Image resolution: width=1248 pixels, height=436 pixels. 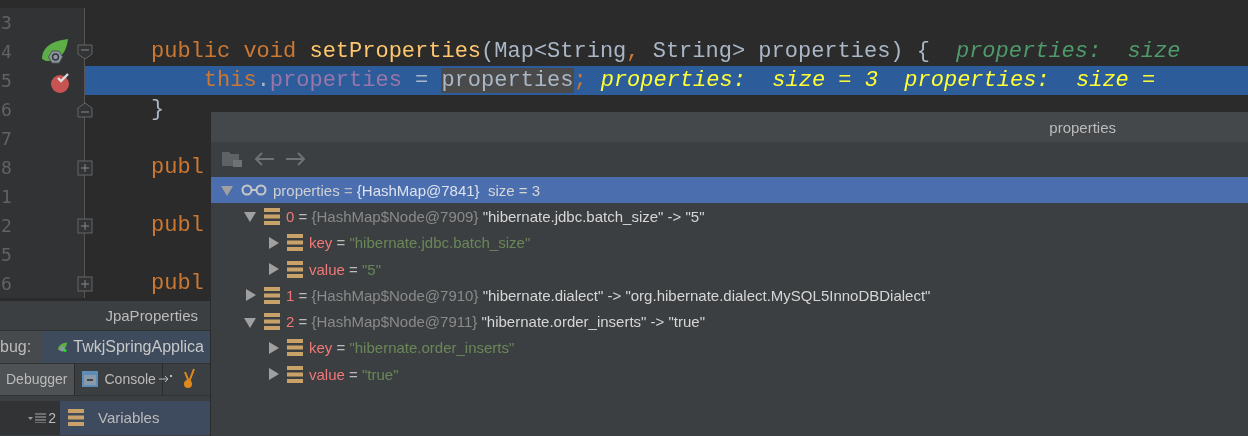 What do you see at coordinates (729, 269) in the screenshot?
I see `tree-row: value = "5"` at bounding box center [729, 269].